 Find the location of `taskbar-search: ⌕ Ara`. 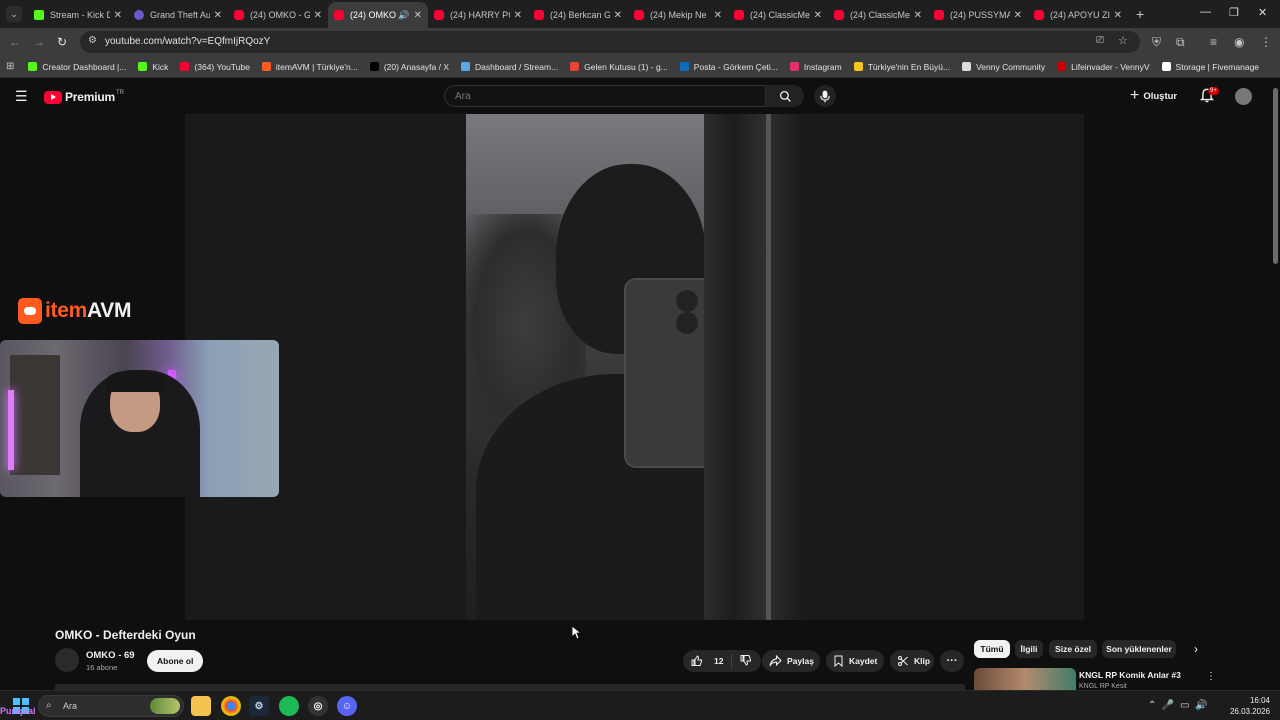

taskbar-search: ⌕ Ara is located at coordinates (111, 706).